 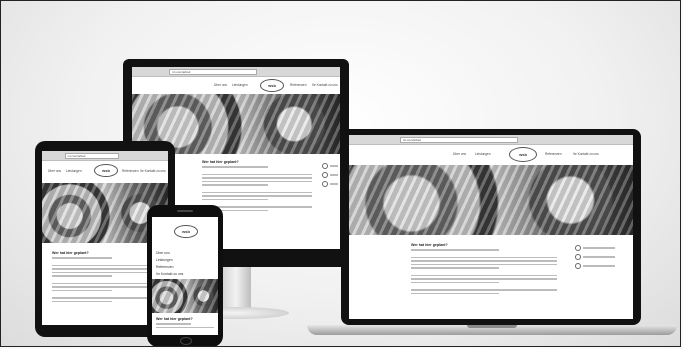 I want to click on mail-icon, so click(x=578, y=266).